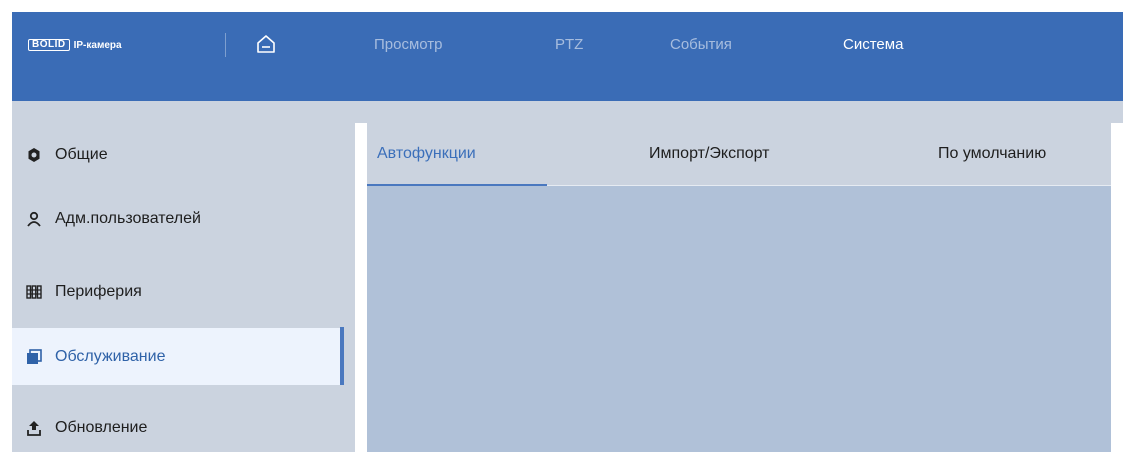 Image resolution: width=1123 pixels, height=455 pixels. Describe the element at coordinates (176, 356) in the screenshot. I see `sidebar-item-maintenance: Обслуживание` at that location.